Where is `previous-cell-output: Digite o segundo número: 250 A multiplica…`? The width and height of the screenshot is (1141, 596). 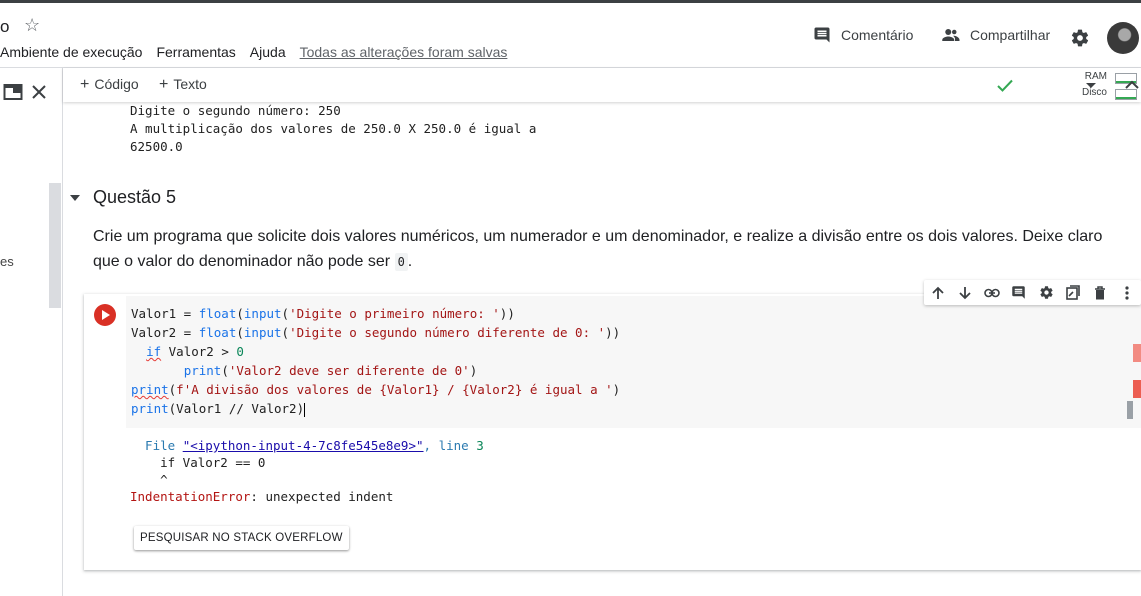
previous-cell-output: Digite o segundo número: 250 A multiplica… is located at coordinates (333, 129).